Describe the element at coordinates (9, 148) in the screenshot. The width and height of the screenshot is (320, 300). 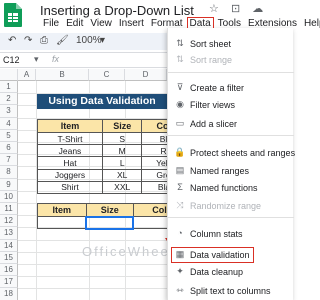
I see `row-header-6: 6` at that location.